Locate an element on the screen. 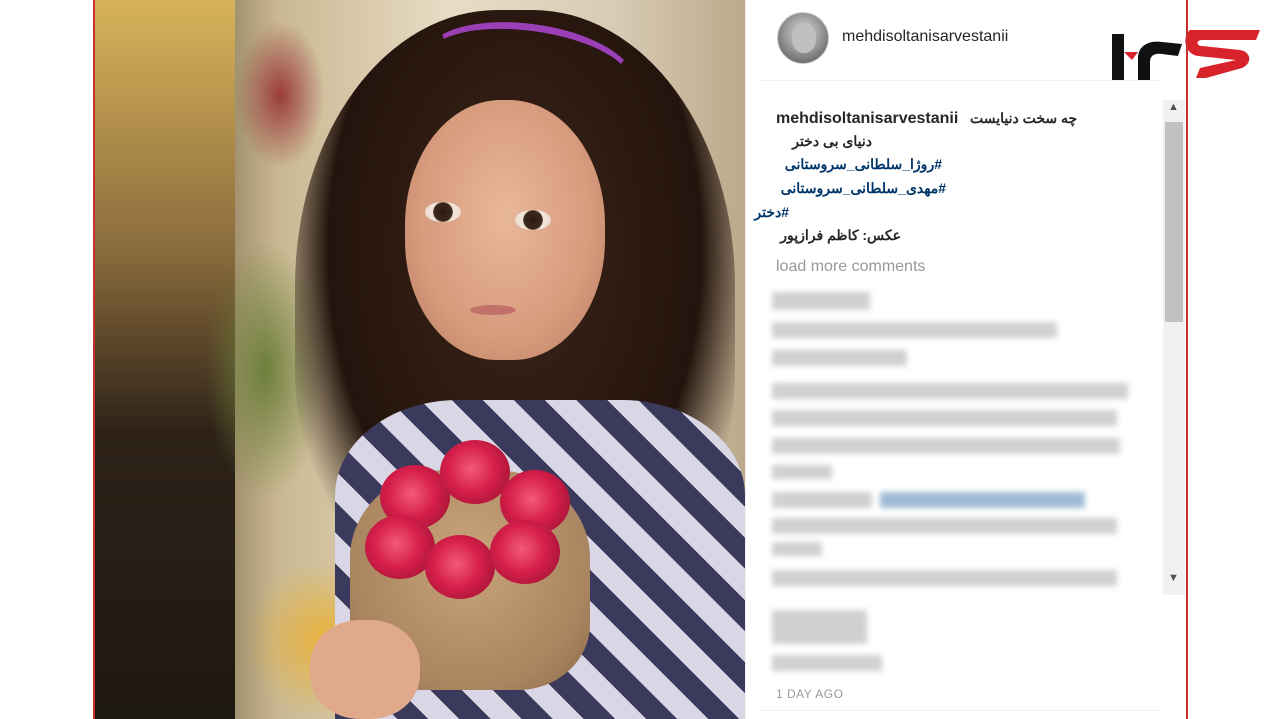  photo-eye-right is located at coordinates (533, 220).